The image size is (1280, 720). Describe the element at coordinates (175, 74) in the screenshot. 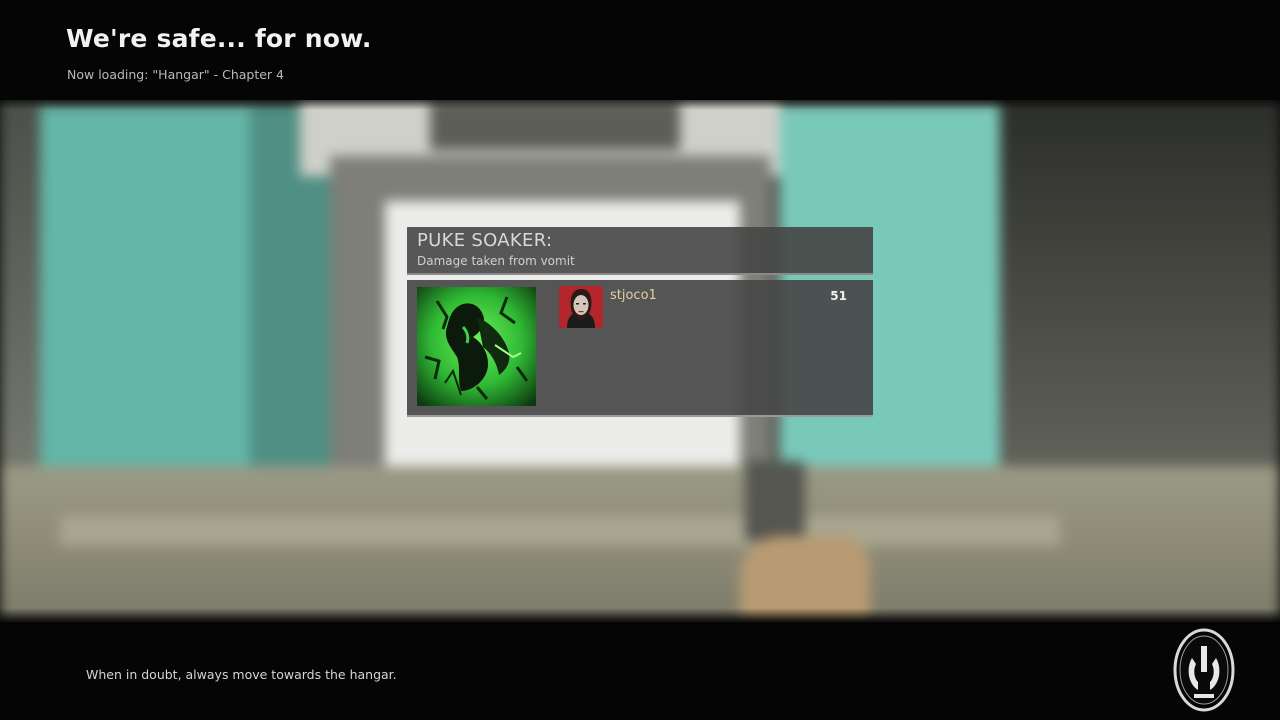

I see `loading-status-text: Now loading: "Hangar" - Chapter 4` at that location.